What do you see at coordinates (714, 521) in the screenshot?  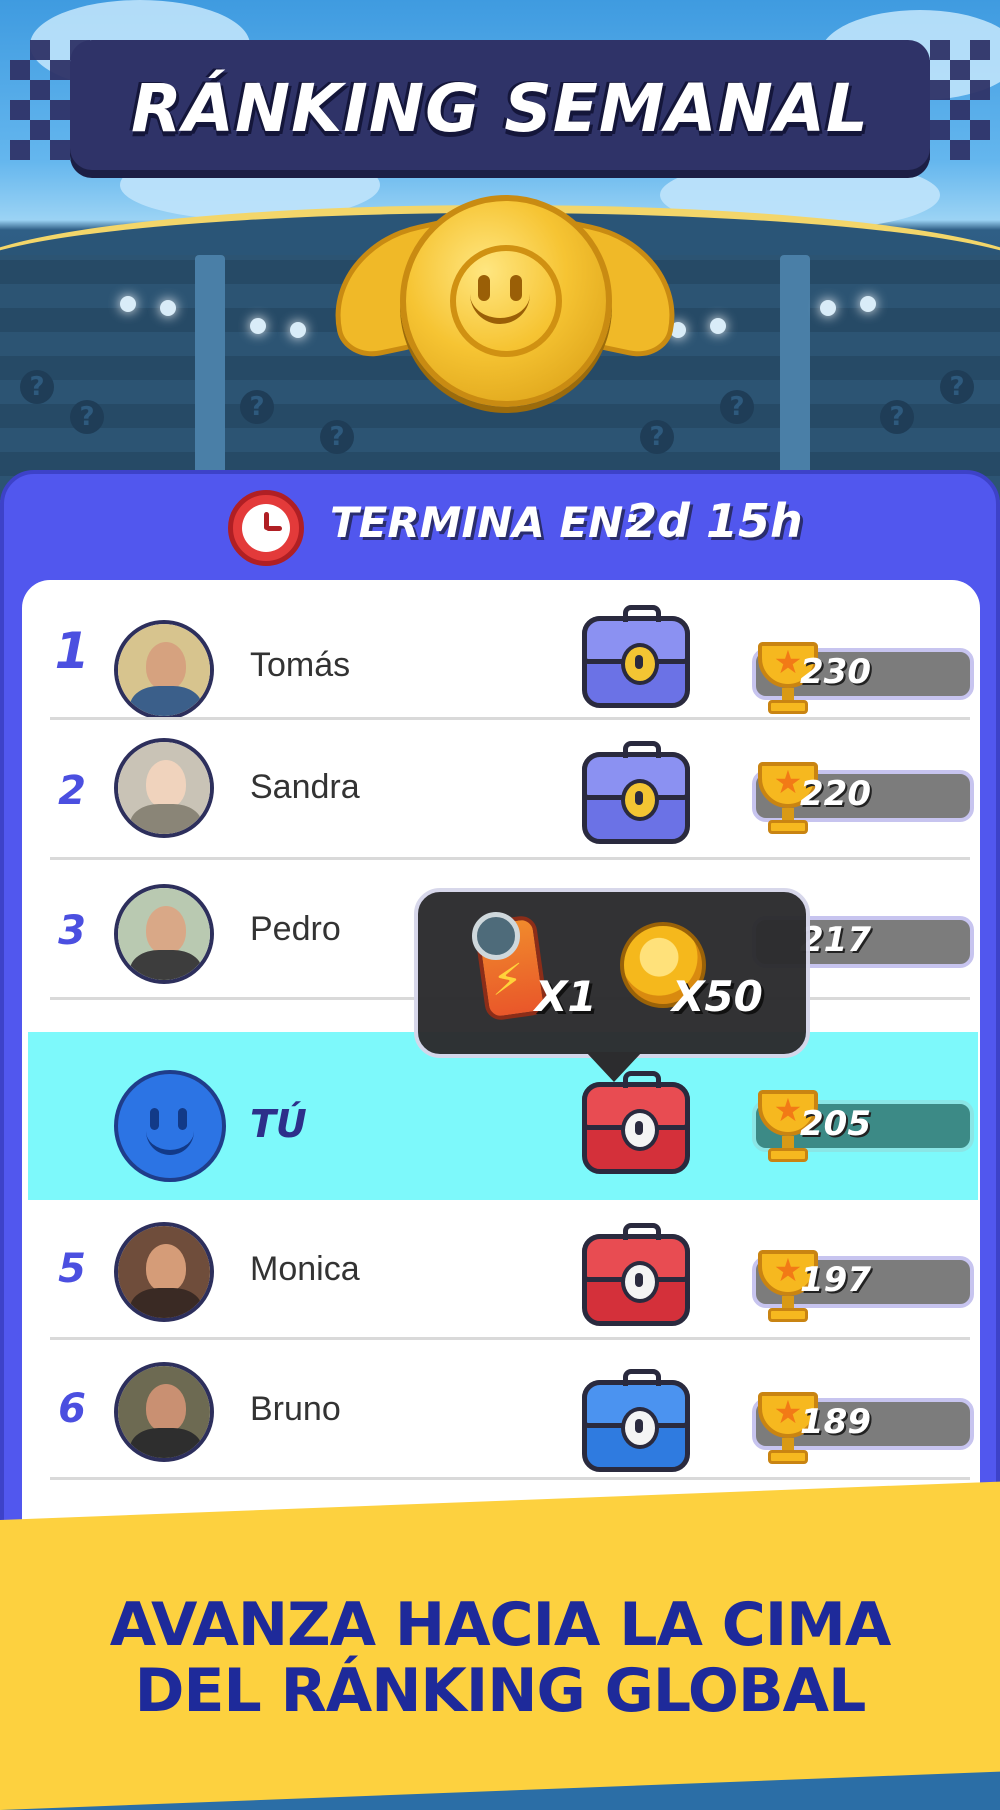 I see `timer-value: 2d 15h` at bounding box center [714, 521].